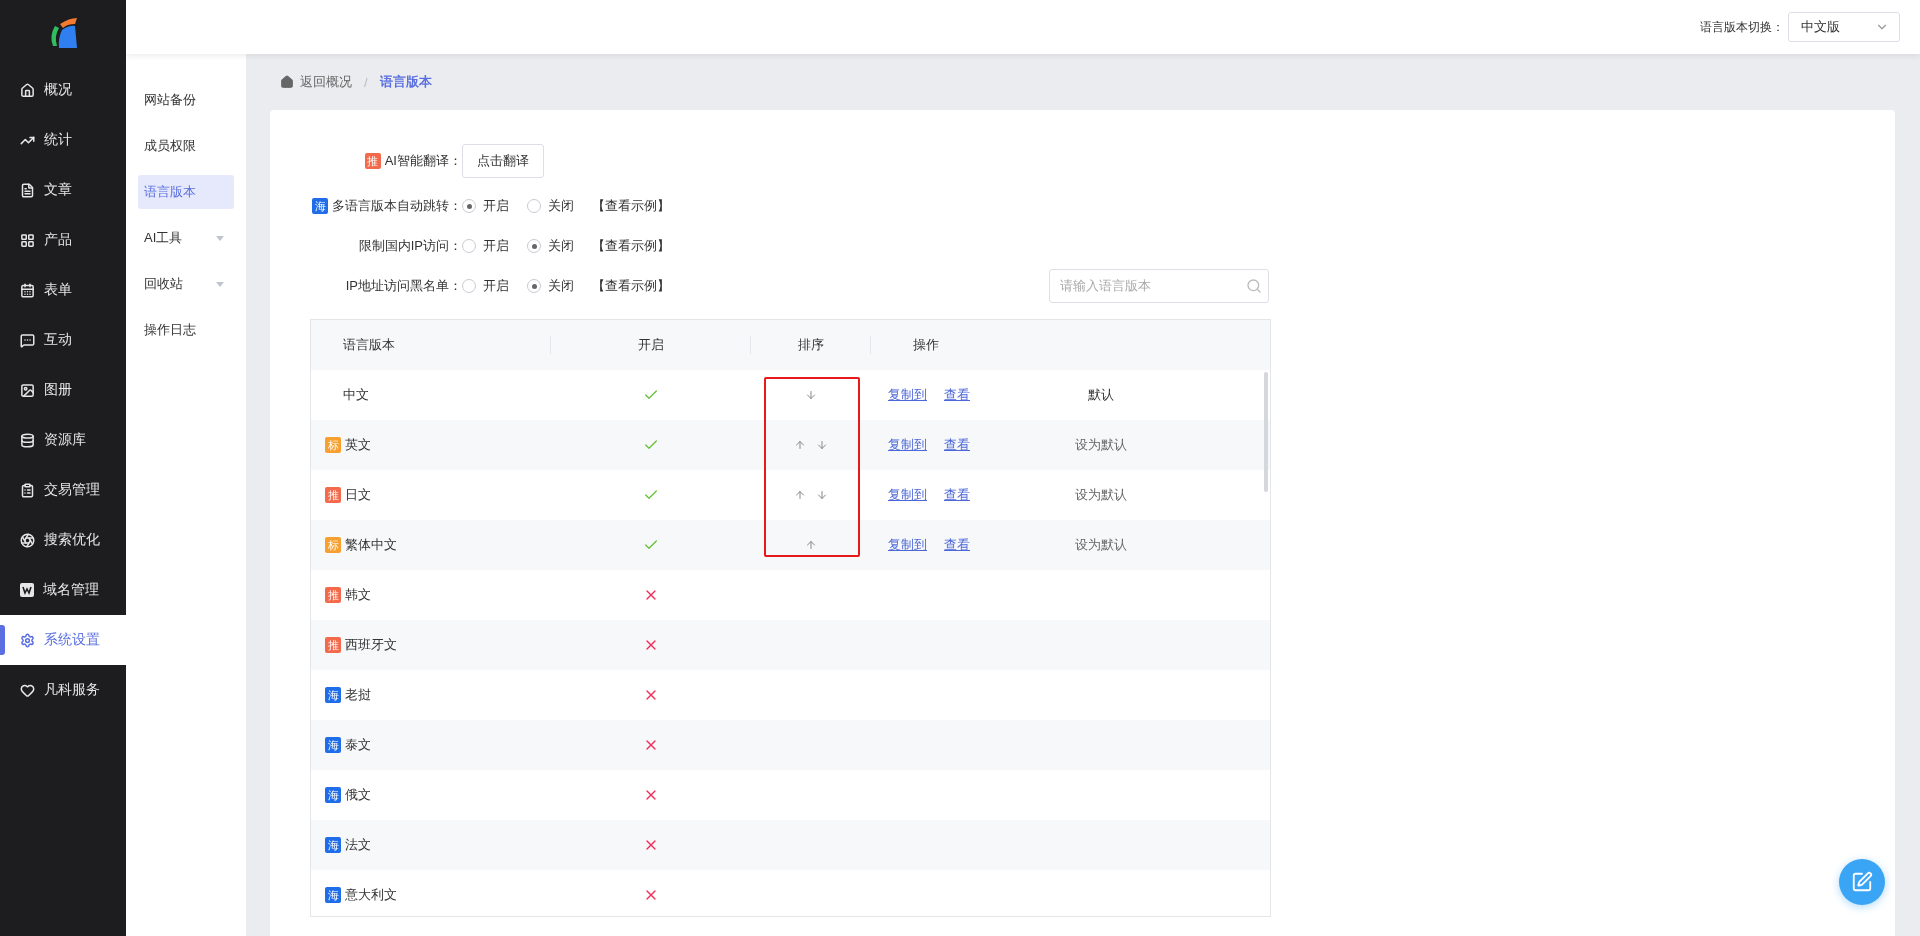  I want to click on language-name: 泰文, so click(358, 745).